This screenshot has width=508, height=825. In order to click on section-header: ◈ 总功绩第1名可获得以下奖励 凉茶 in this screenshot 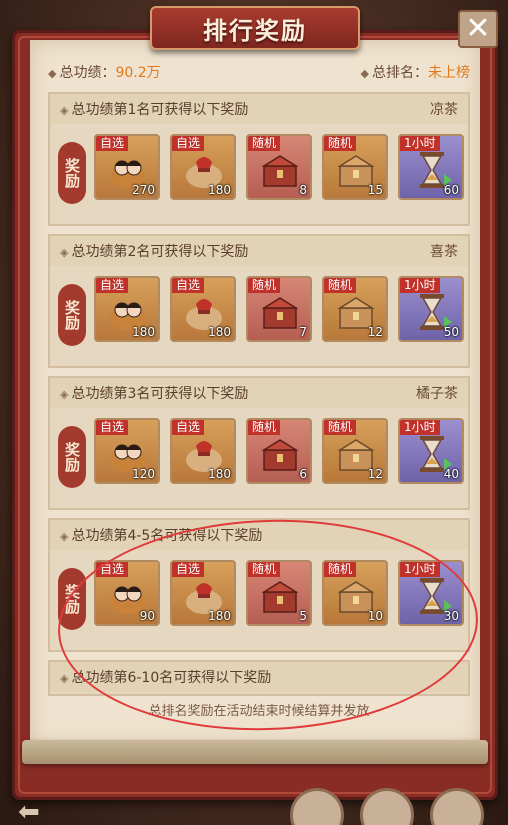, I will do `click(259, 109)`.